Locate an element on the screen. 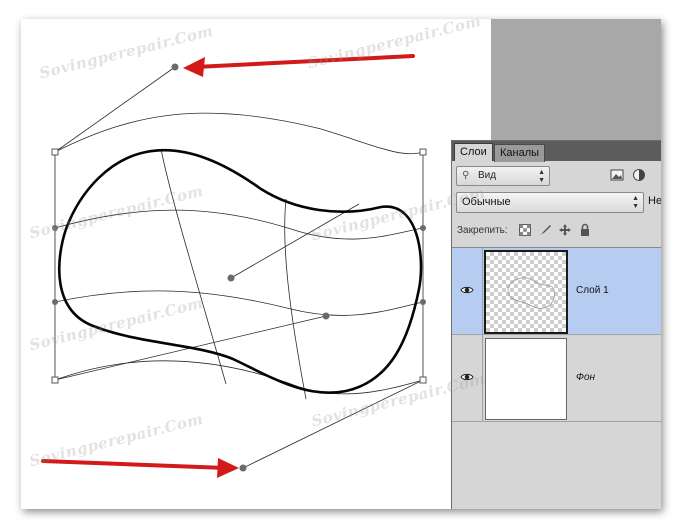  layer-thumbnail-shape is located at coordinates (531, 293).